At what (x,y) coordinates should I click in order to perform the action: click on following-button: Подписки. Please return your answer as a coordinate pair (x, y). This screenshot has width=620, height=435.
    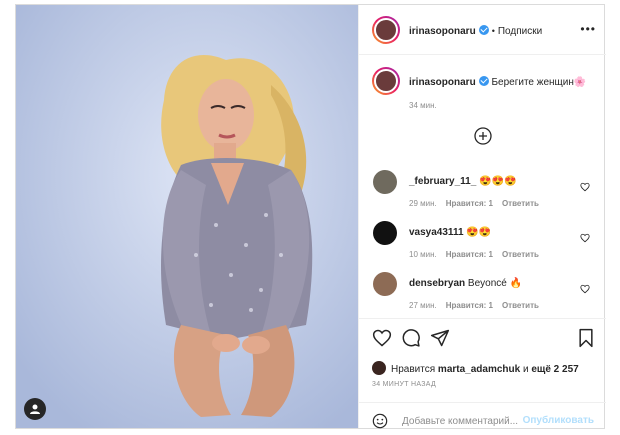
    Looking at the image, I should click on (520, 31).